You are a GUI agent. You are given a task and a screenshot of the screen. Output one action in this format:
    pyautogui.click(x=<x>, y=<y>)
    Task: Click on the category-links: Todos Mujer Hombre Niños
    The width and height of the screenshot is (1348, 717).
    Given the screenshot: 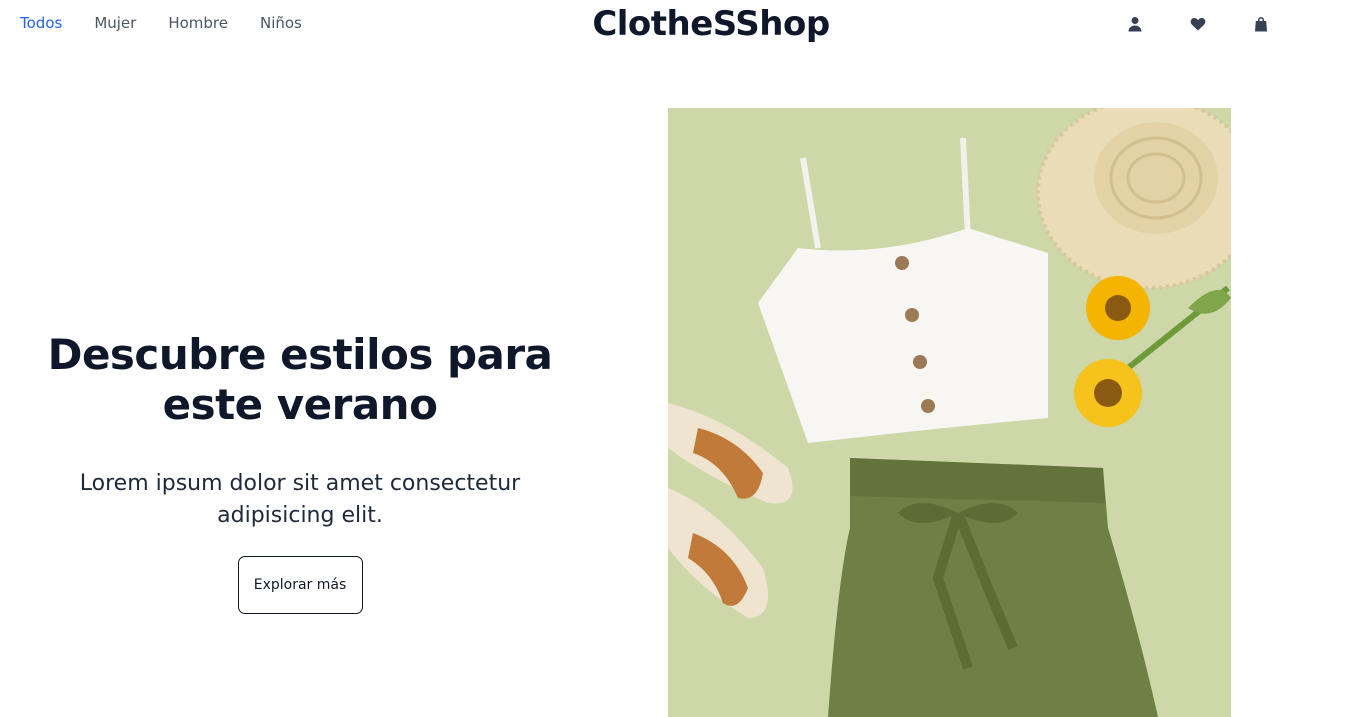 What is the action you would take?
    pyautogui.click(x=177, y=23)
    